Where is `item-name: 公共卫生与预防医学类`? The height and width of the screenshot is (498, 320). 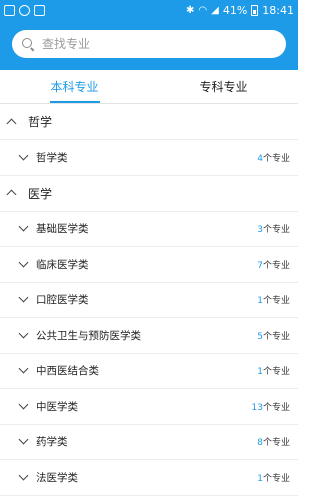
item-name: 公共卫生与预防医学类 is located at coordinates (88, 335).